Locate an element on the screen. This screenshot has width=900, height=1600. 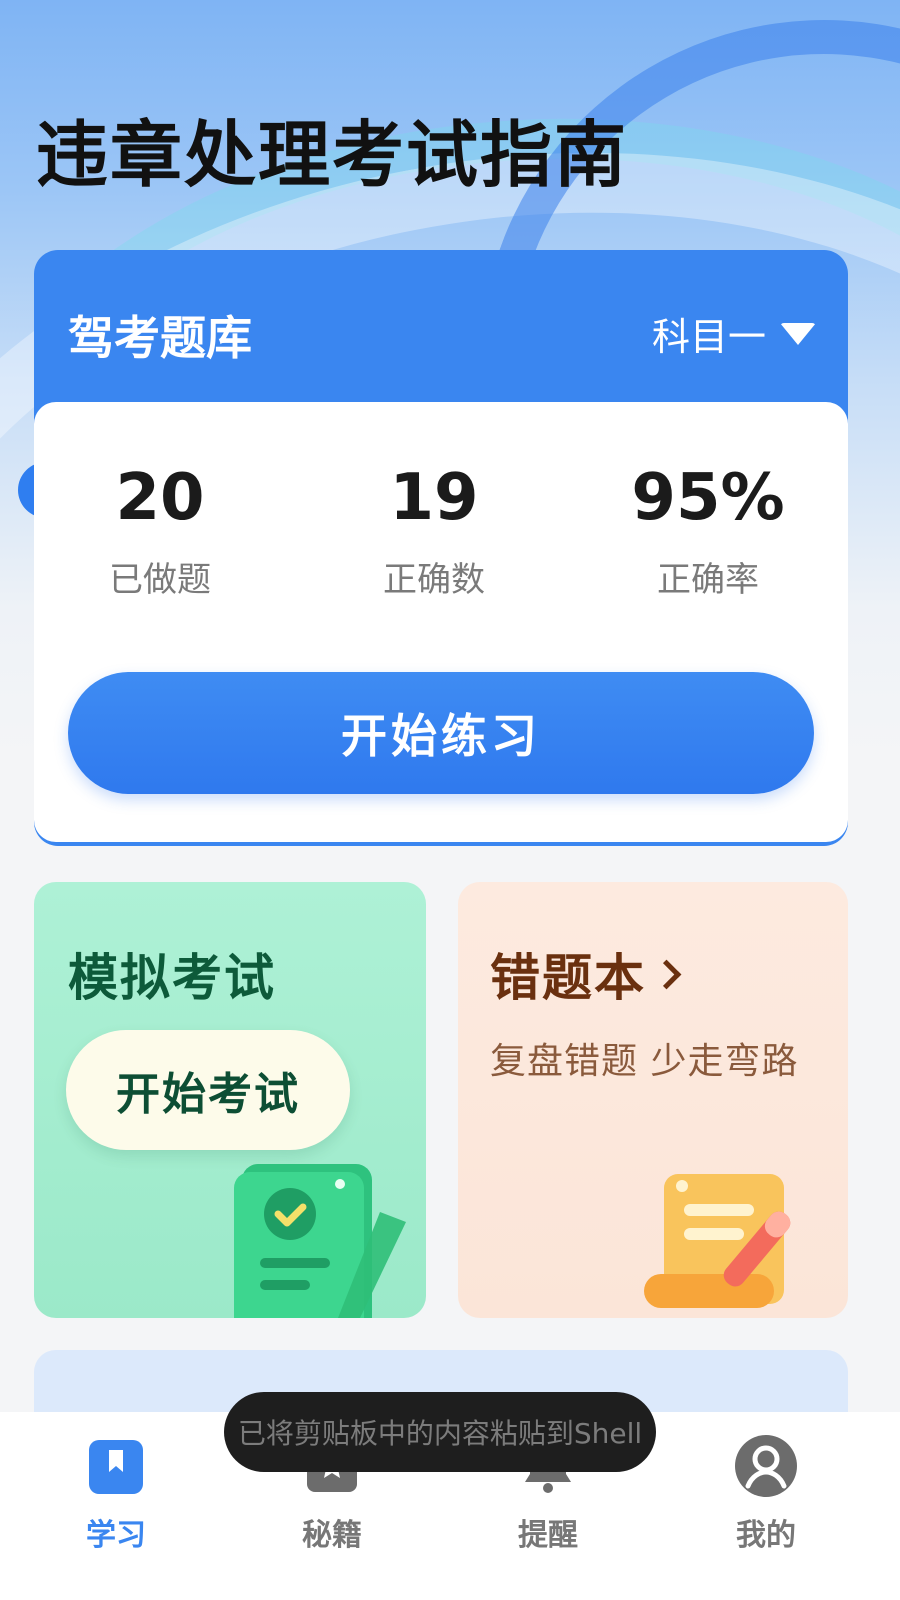
stat-label: 正确率 is located at coordinates (708, 580).